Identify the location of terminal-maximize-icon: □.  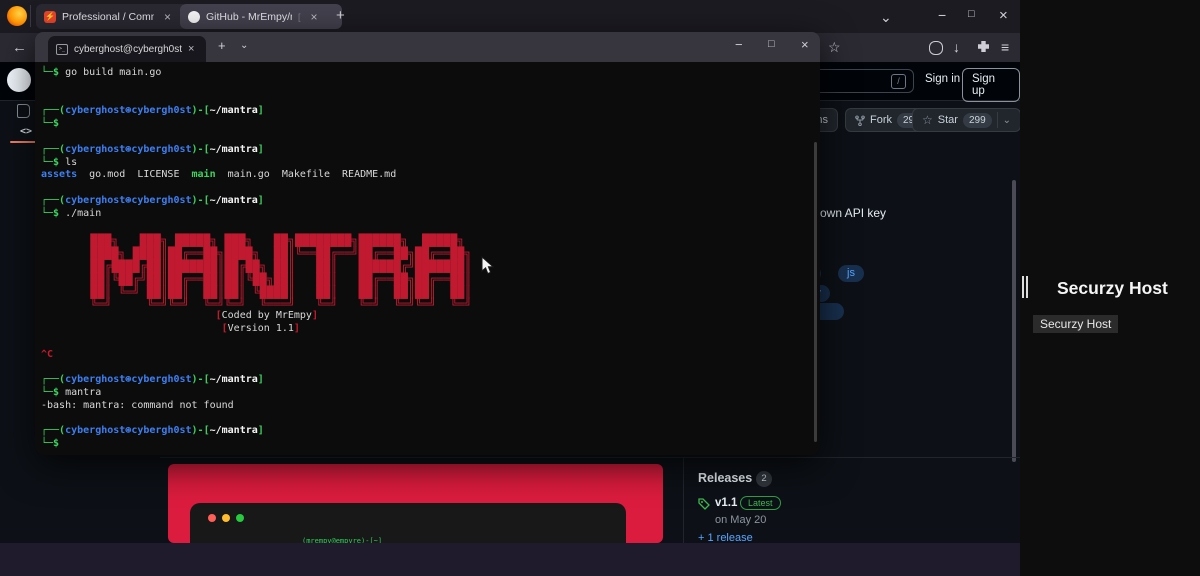
(771, 44).